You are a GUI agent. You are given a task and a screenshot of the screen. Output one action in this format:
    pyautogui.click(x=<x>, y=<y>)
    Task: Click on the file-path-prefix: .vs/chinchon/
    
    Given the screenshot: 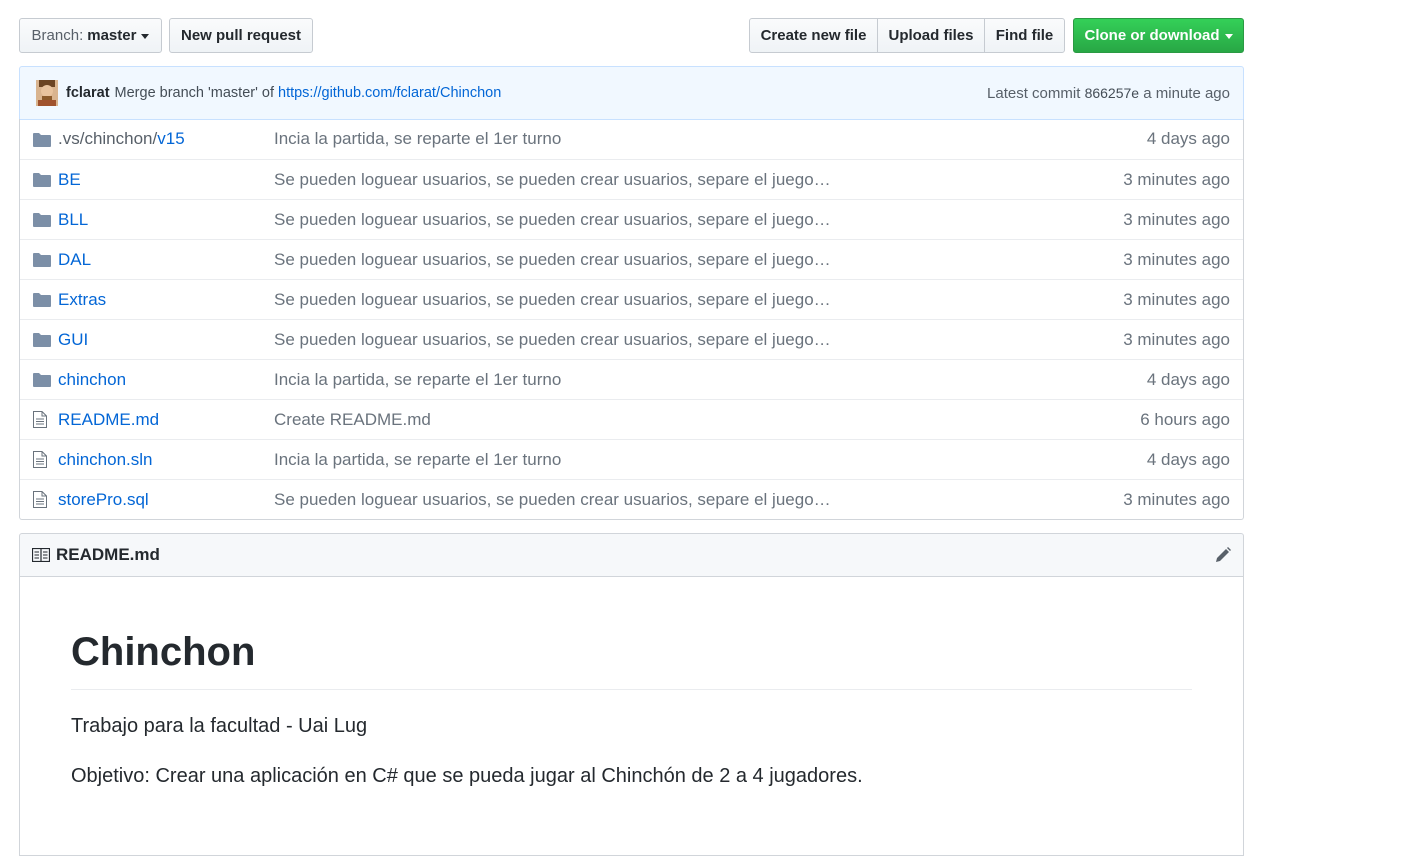 What is the action you would take?
    pyautogui.click(x=108, y=138)
    